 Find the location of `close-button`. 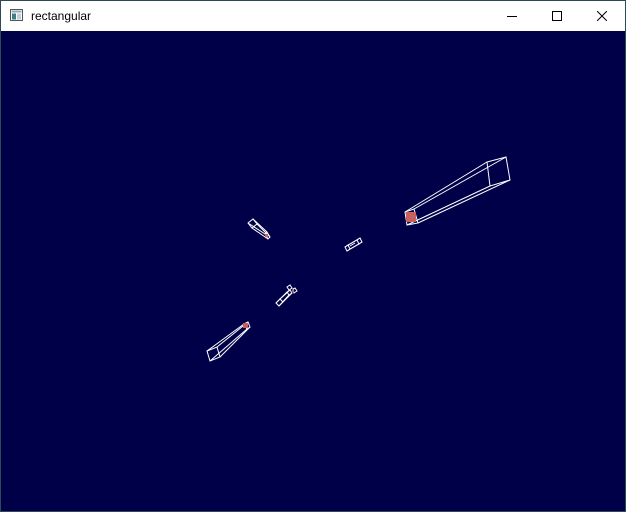

close-button is located at coordinates (602, 16).